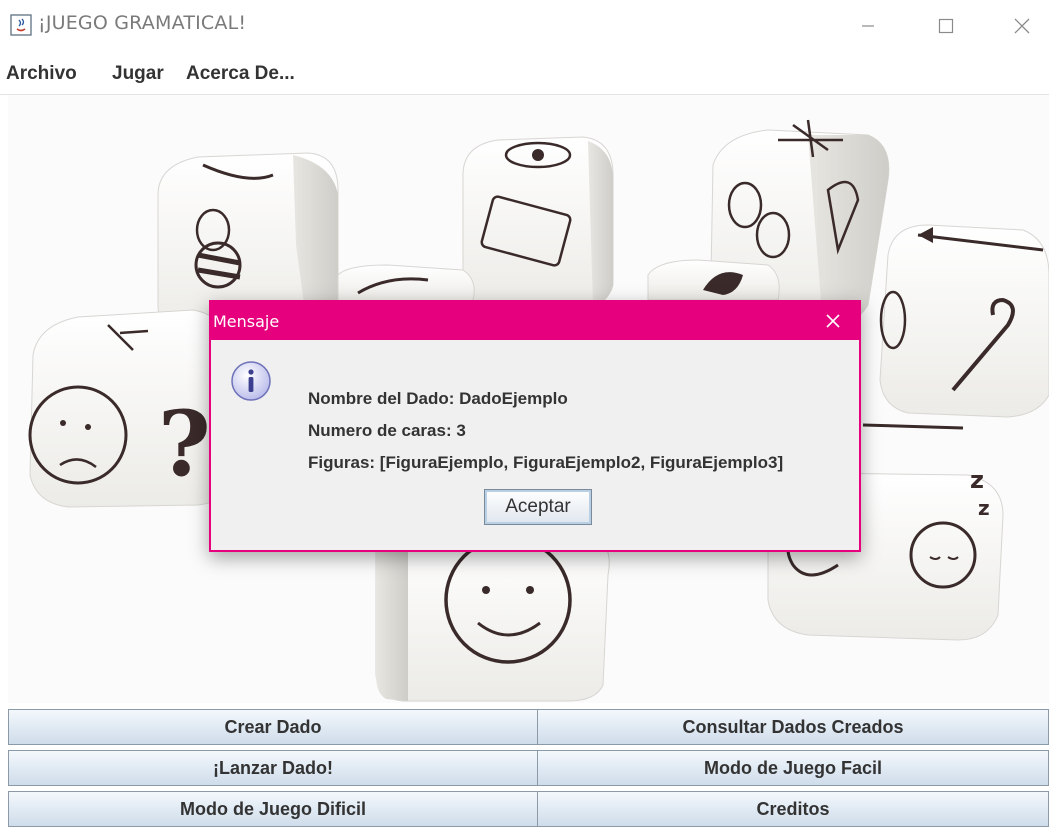 Image resolution: width=1049 pixels, height=827 pixels. I want to click on close-window-button, so click(1022, 26).